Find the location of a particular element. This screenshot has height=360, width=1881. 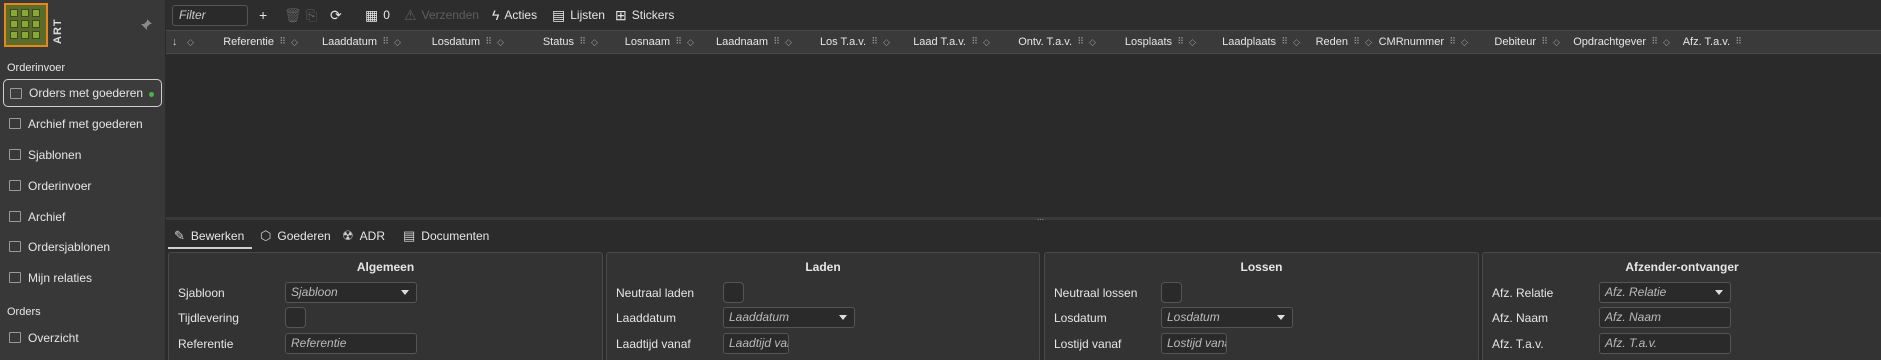

sort-direction-icon: ↓ is located at coordinates (175, 42).